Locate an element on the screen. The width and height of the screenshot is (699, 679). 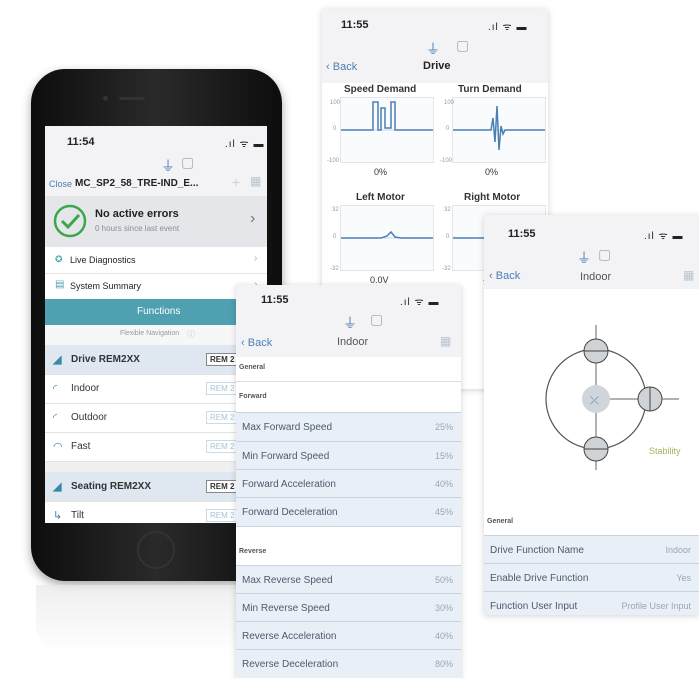
setting-row: Reverse Acceleration 40% is located at coordinates (348, 635).